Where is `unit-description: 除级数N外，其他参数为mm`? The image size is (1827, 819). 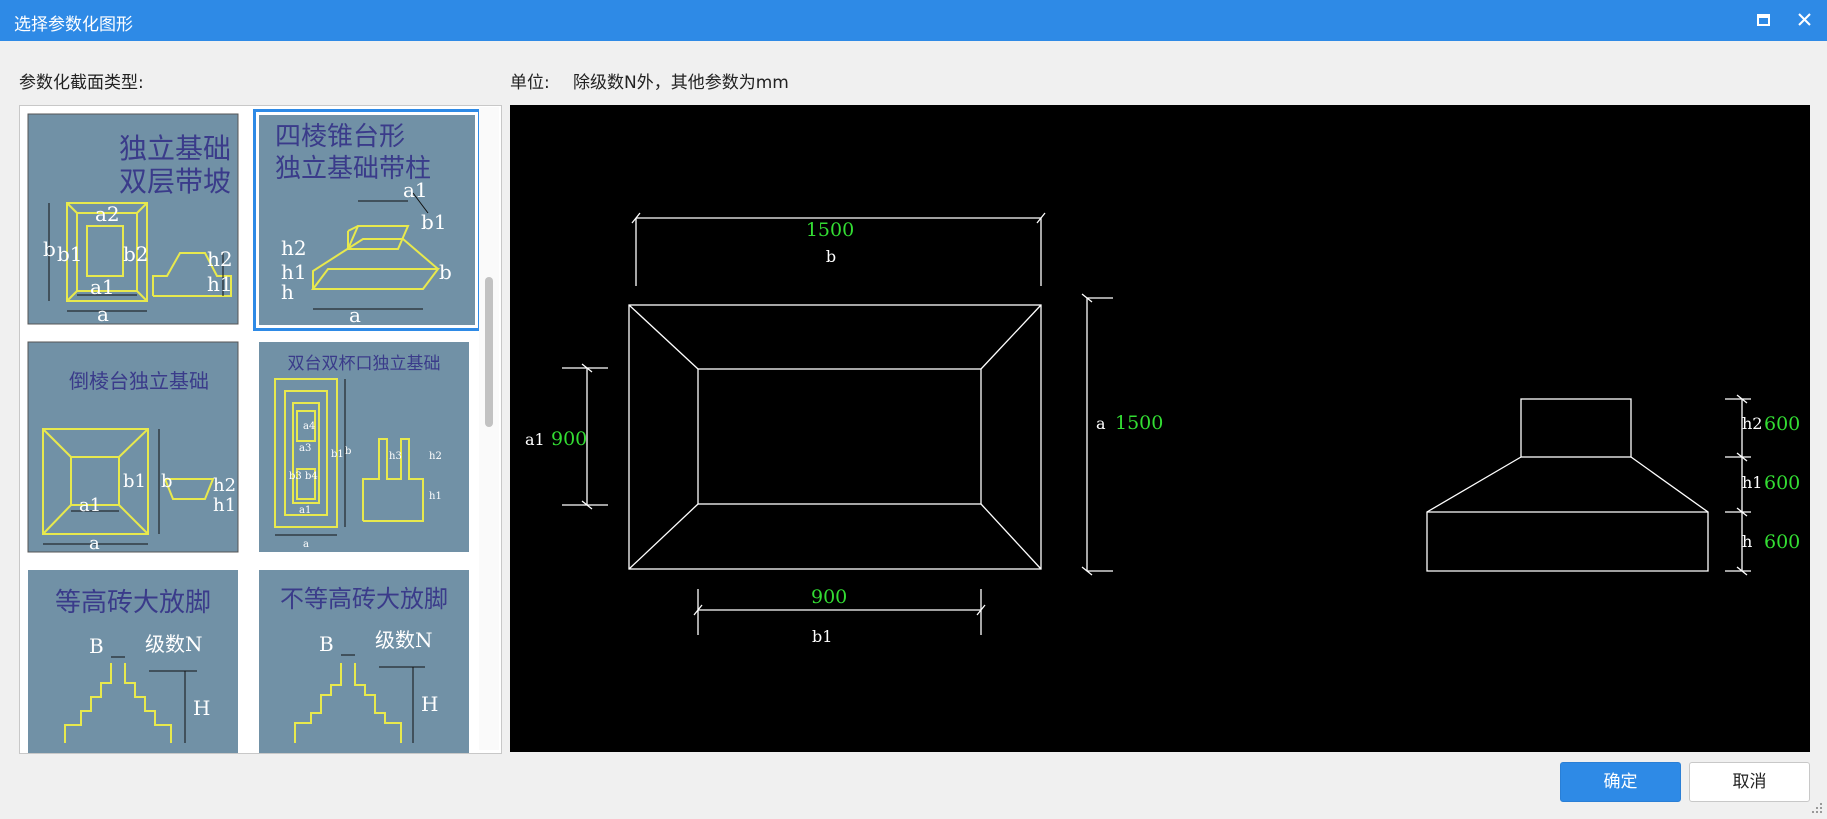
unit-description: 除级数N外，其他参数为mm is located at coordinates (681, 83).